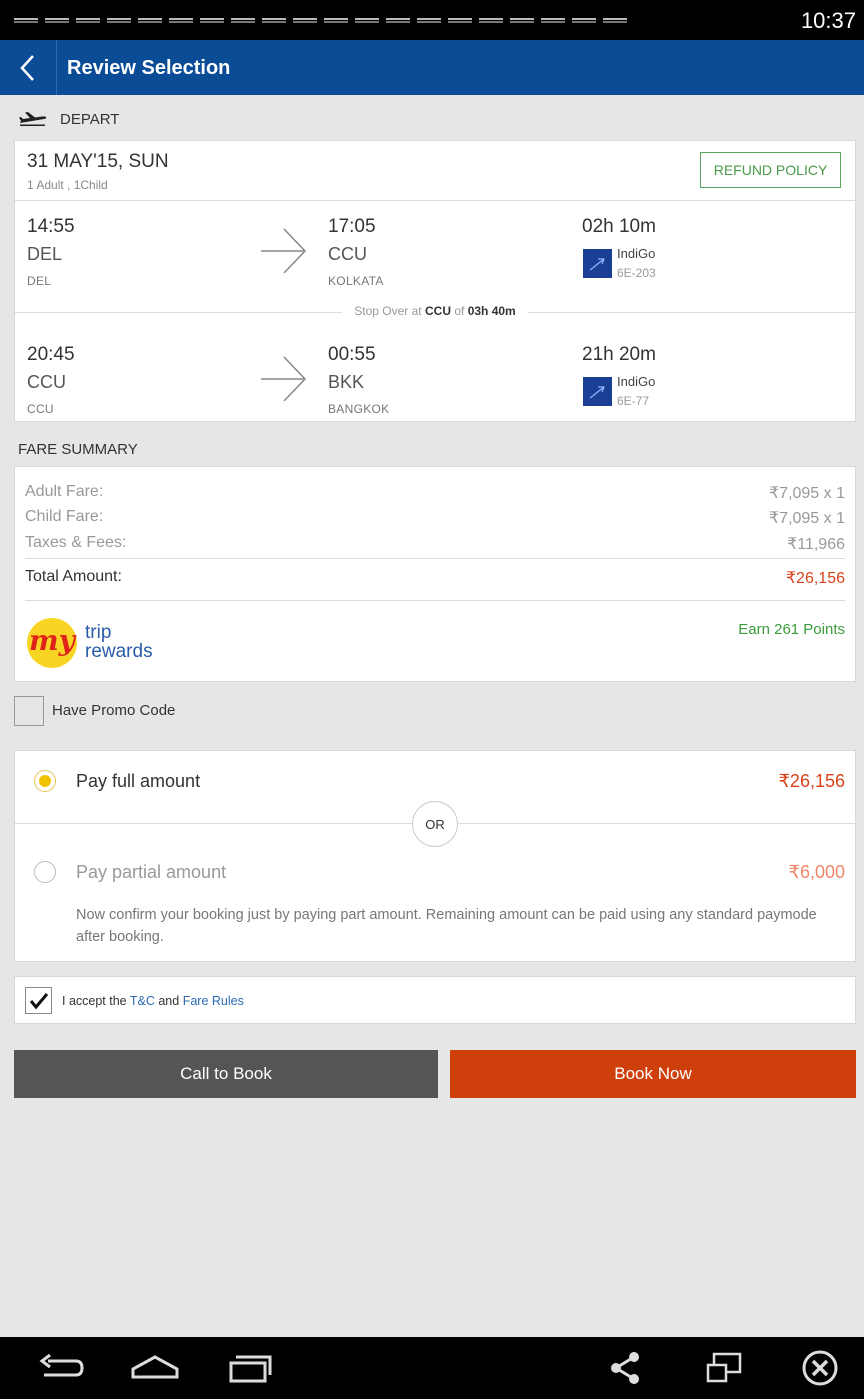  What do you see at coordinates (435, 543) in the screenshot?
I see `fare-row-taxes: Taxes & Fees: ₹11,966` at bounding box center [435, 543].